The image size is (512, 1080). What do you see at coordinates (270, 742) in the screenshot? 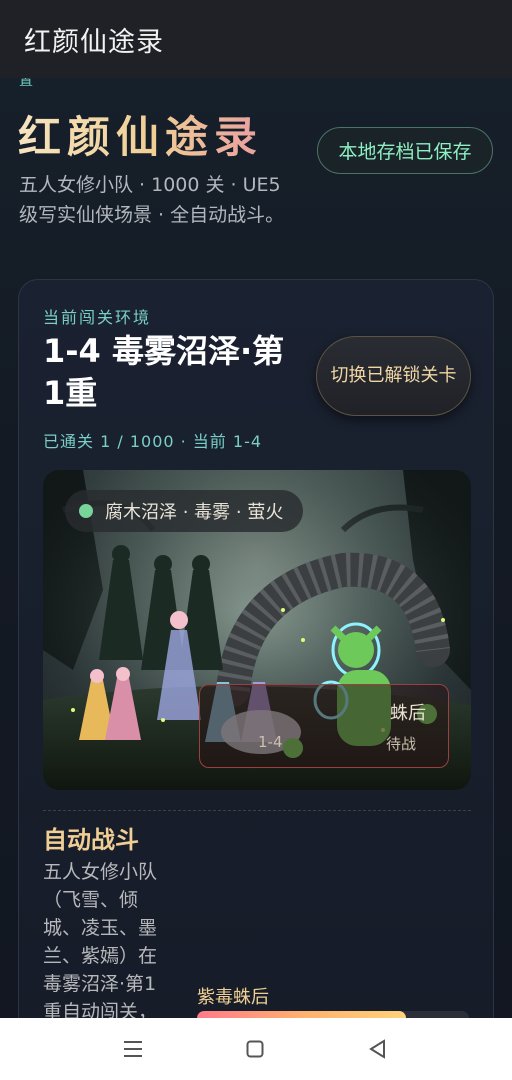
I see `enemy-level: 1-4` at bounding box center [270, 742].